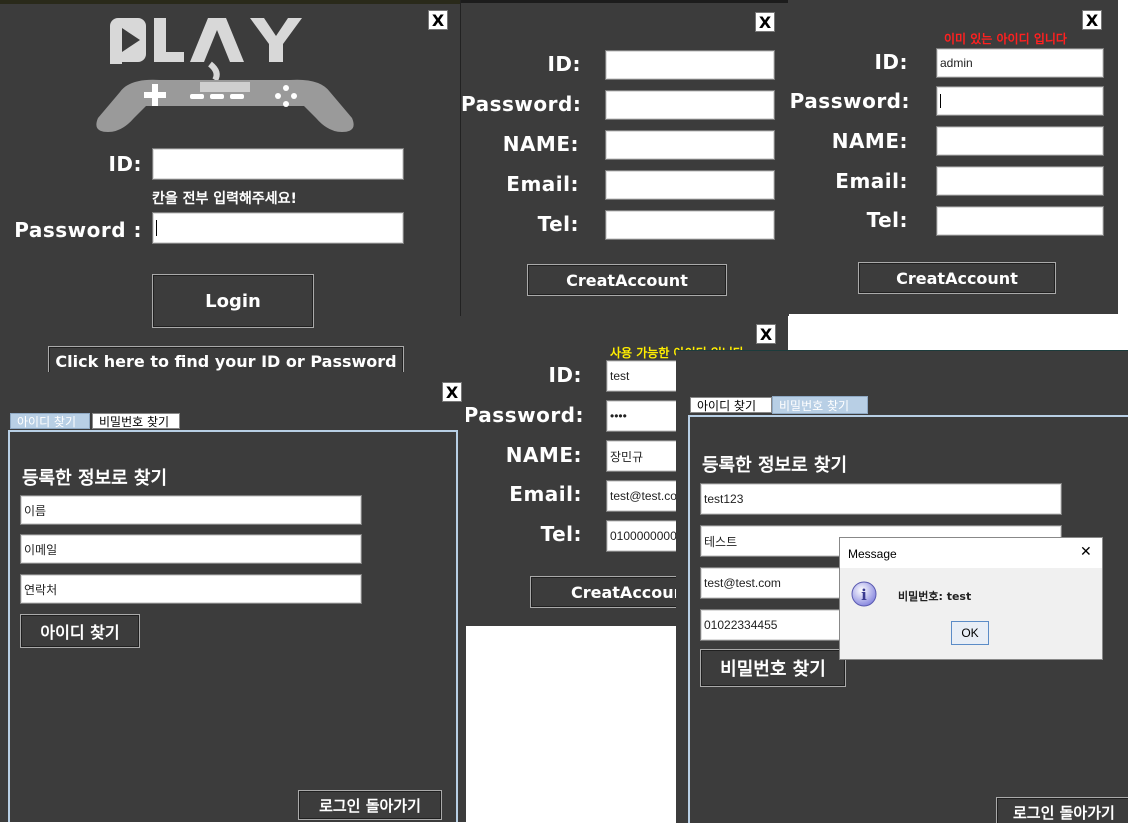 This screenshot has width=1128, height=823. Describe the element at coordinates (572, 724) in the screenshot. I see `blank-area` at that location.